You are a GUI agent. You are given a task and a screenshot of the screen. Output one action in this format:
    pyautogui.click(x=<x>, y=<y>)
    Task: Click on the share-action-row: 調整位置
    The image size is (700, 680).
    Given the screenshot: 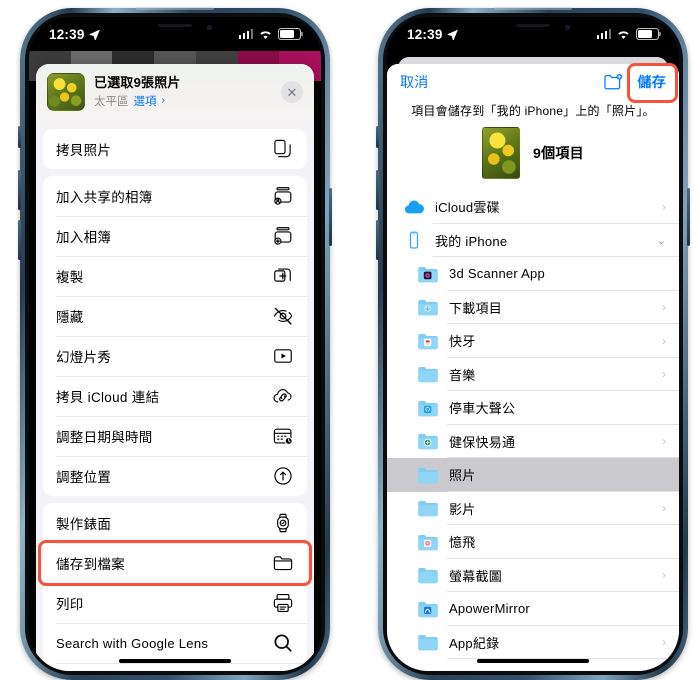 What is the action you would take?
    pyautogui.click(x=175, y=476)
    